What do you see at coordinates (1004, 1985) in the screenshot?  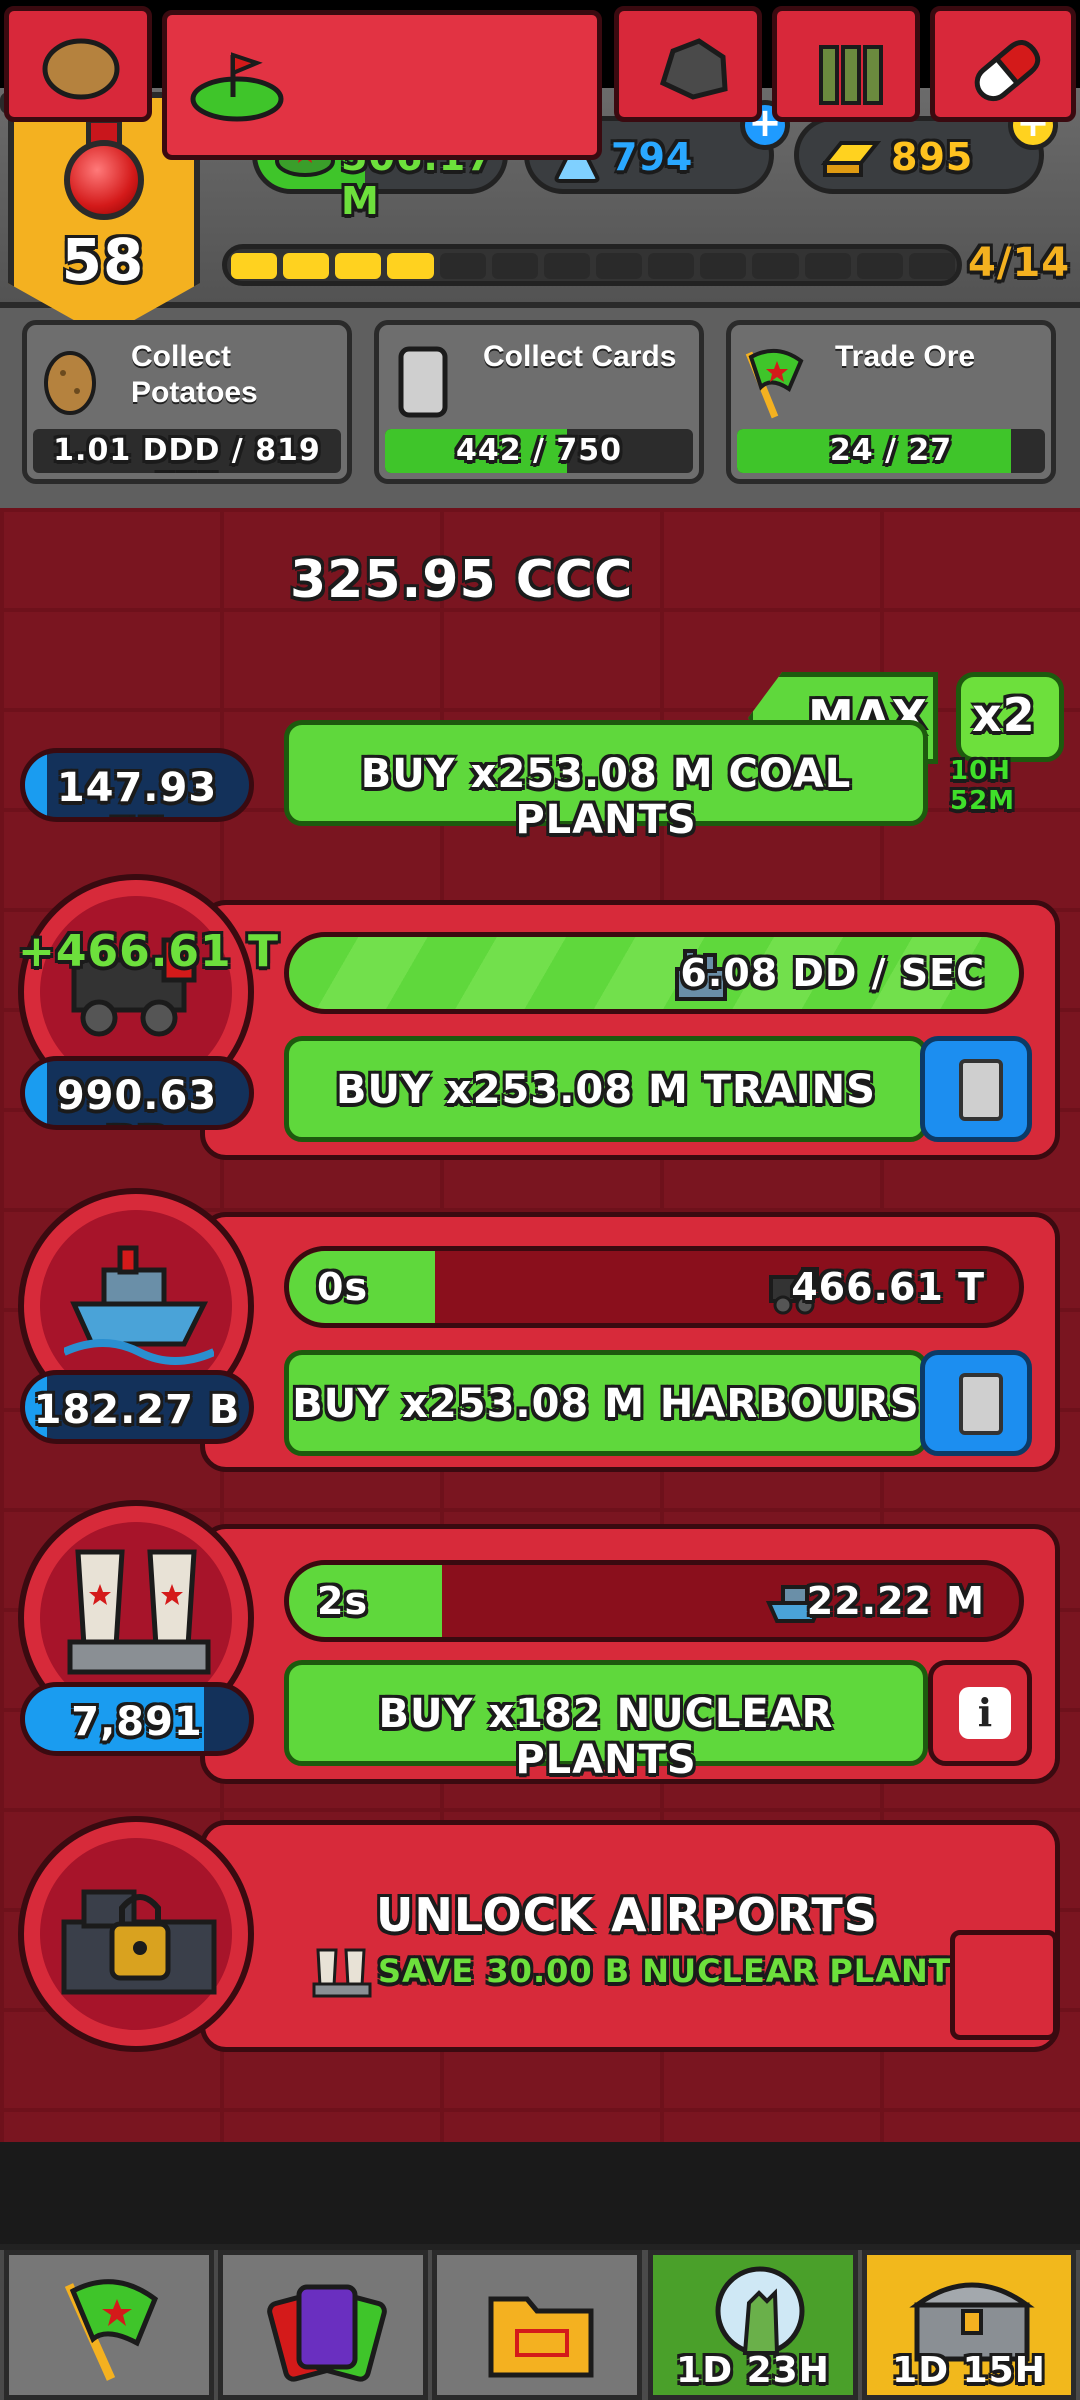 I see `airports-side-plate` at bounding box center [1004, 1985].